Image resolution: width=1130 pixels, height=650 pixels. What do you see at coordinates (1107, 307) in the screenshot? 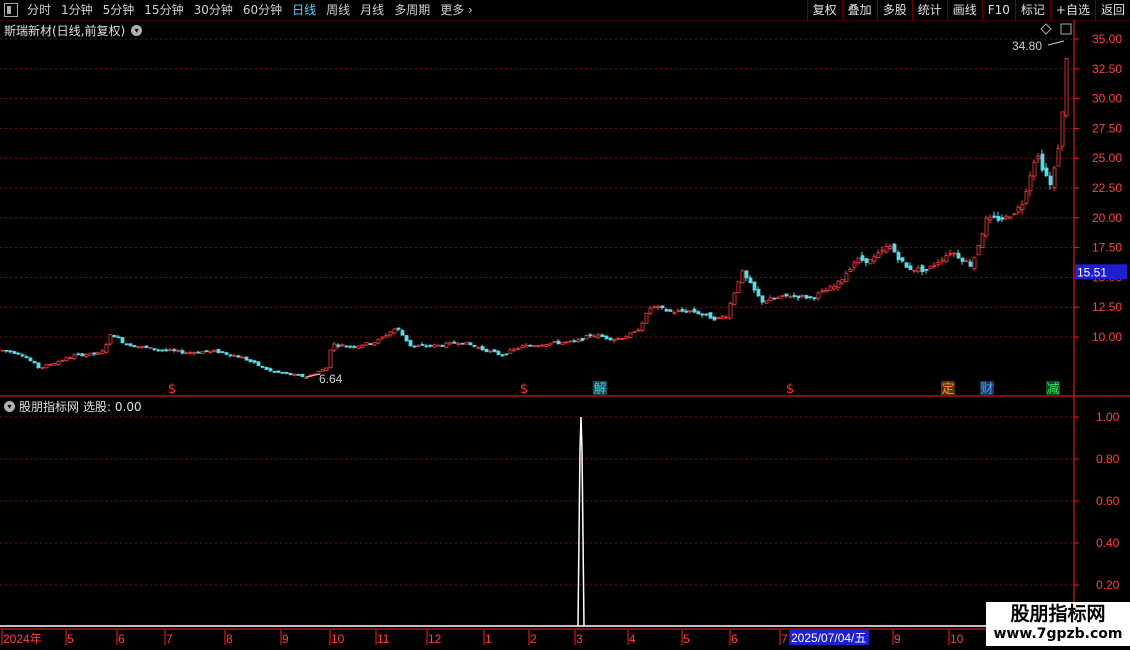
I see `price-label: 12.50` at bounding box center [1107, 307].